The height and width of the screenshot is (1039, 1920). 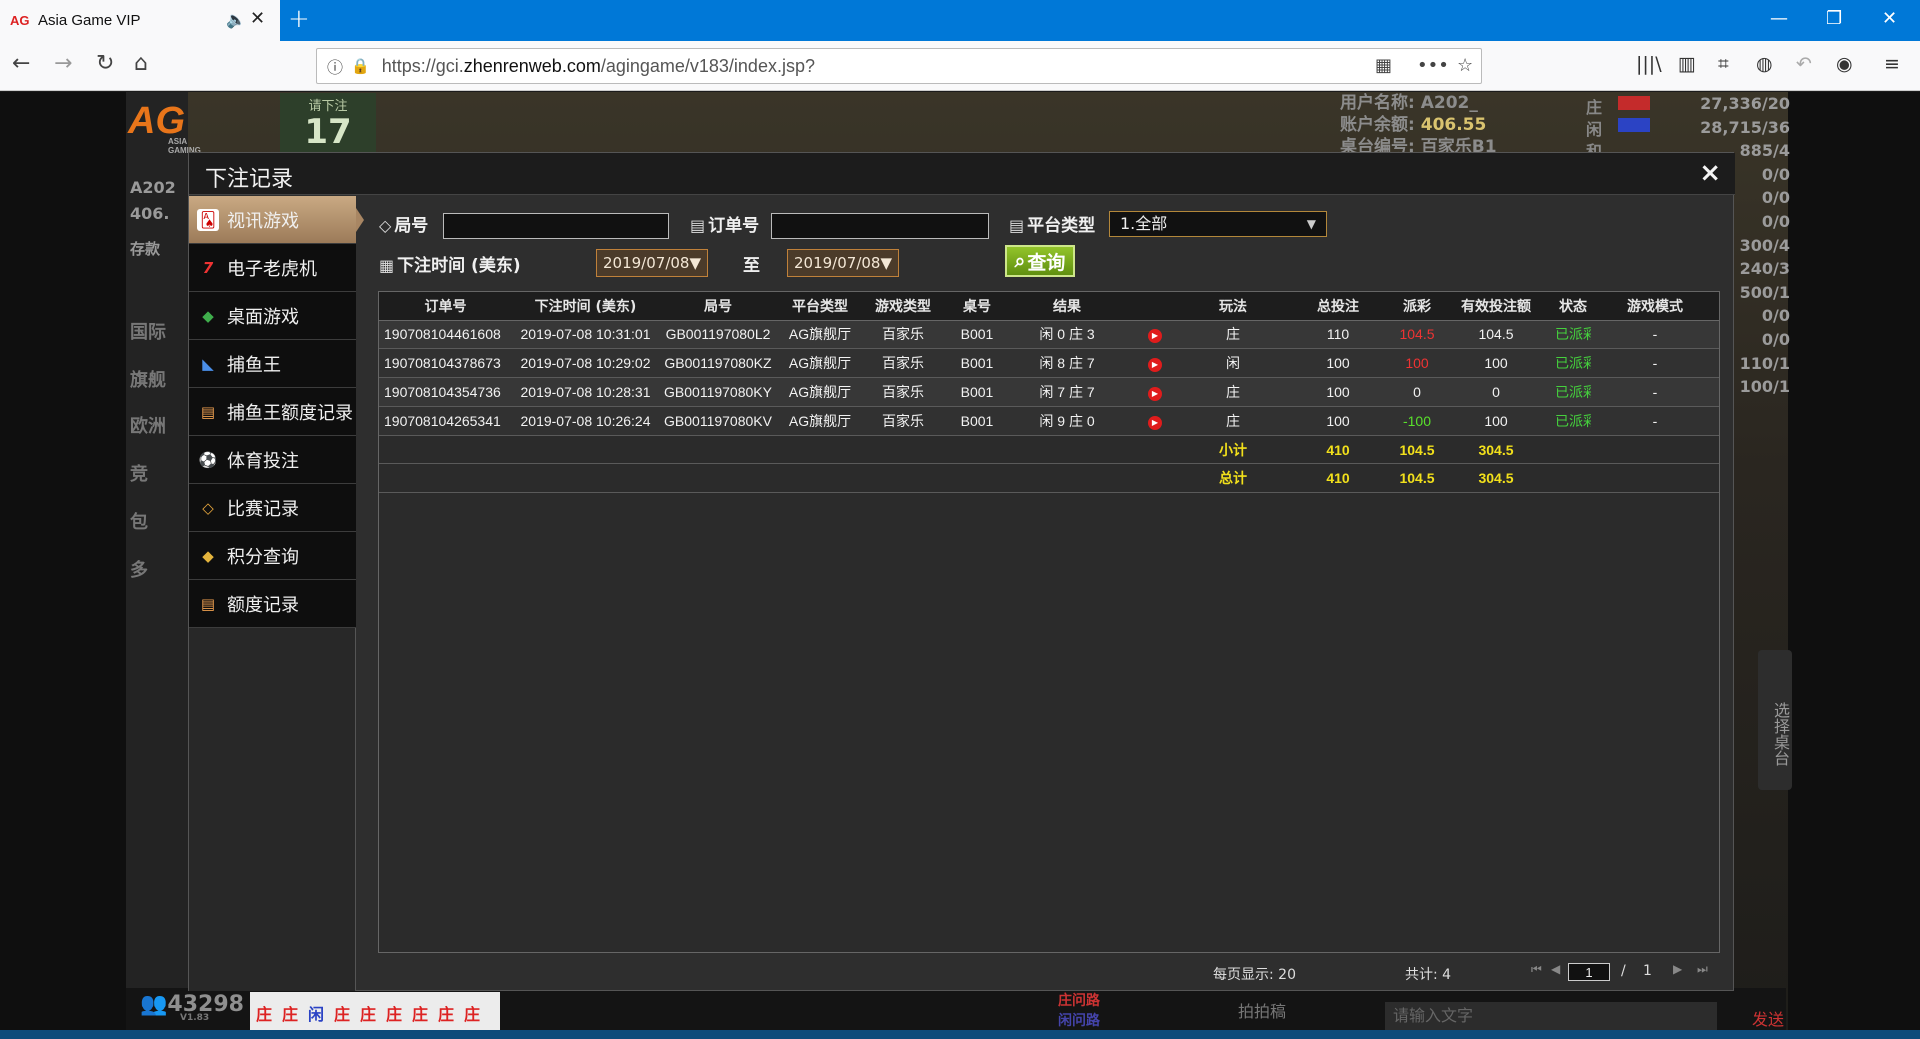 I want to click on qr-code-icon: ▦, so click(x=1383, y=65).